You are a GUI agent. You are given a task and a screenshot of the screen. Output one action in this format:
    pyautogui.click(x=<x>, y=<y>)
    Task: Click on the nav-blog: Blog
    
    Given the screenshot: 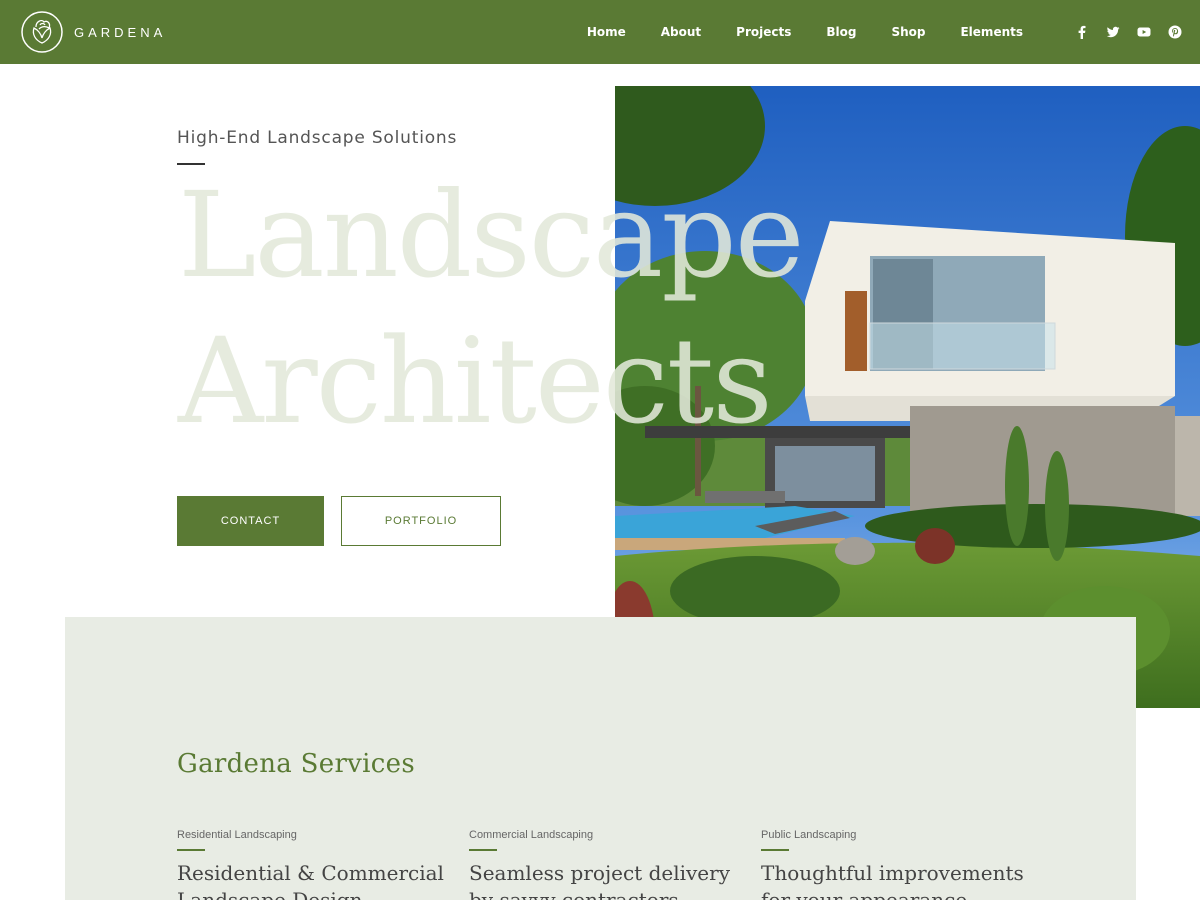 What is the action you would take?
    pyautogui.click(x=841, y=32)
    